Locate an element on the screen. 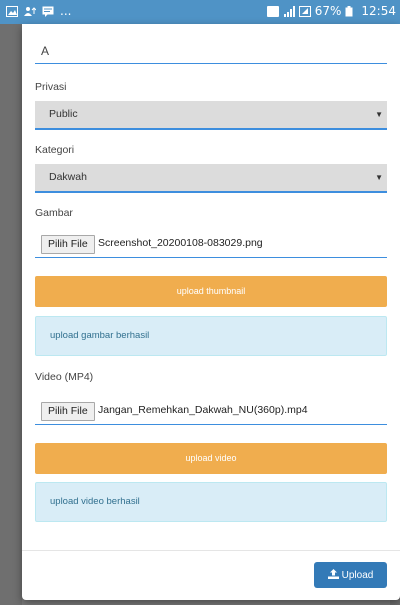 This screenshot has height=605, width=400. privacy-selected-value: Public is located at coordinates (63, 114).